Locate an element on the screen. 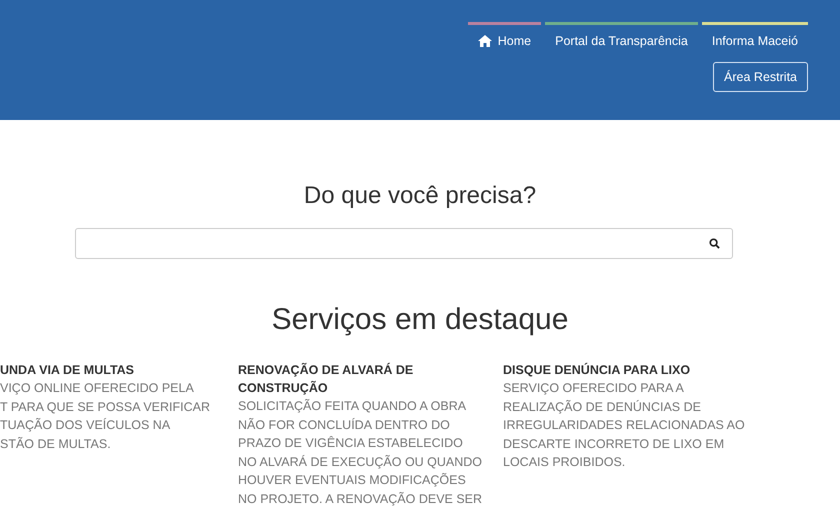  restricted-area-button: Área Restrita is located at coordinates (760, 77).